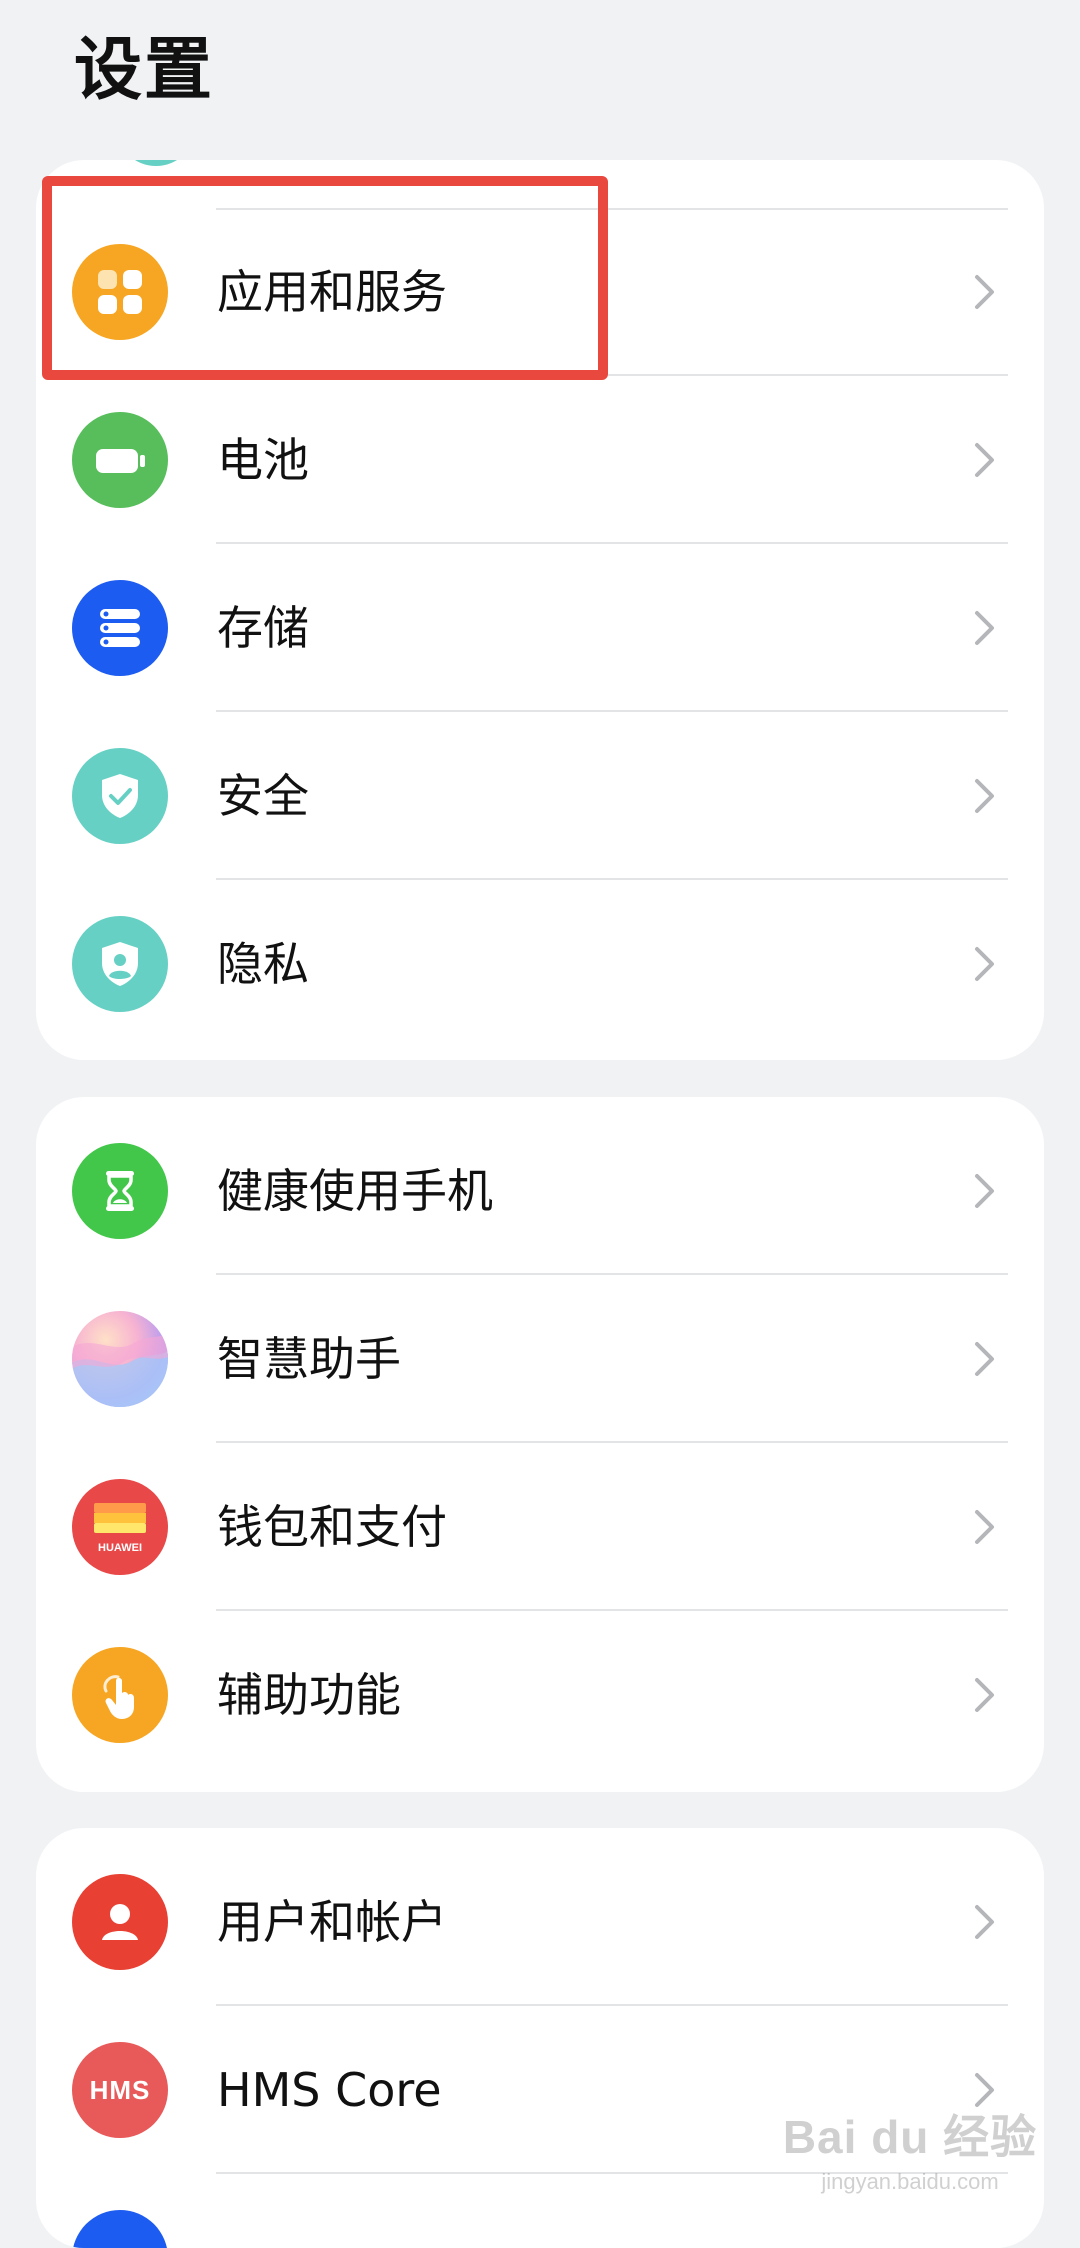  What do you see at coordinates (120, 292) in the screenshot?
I see `apps-icon` at bounding box center [120, 292].